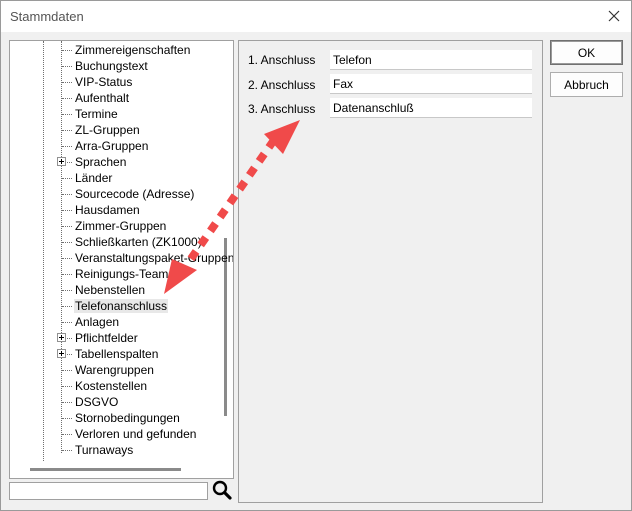  Describe the element at coordinates (431, 60) in the screenshot. I see `anschluss-1-field` at that location.